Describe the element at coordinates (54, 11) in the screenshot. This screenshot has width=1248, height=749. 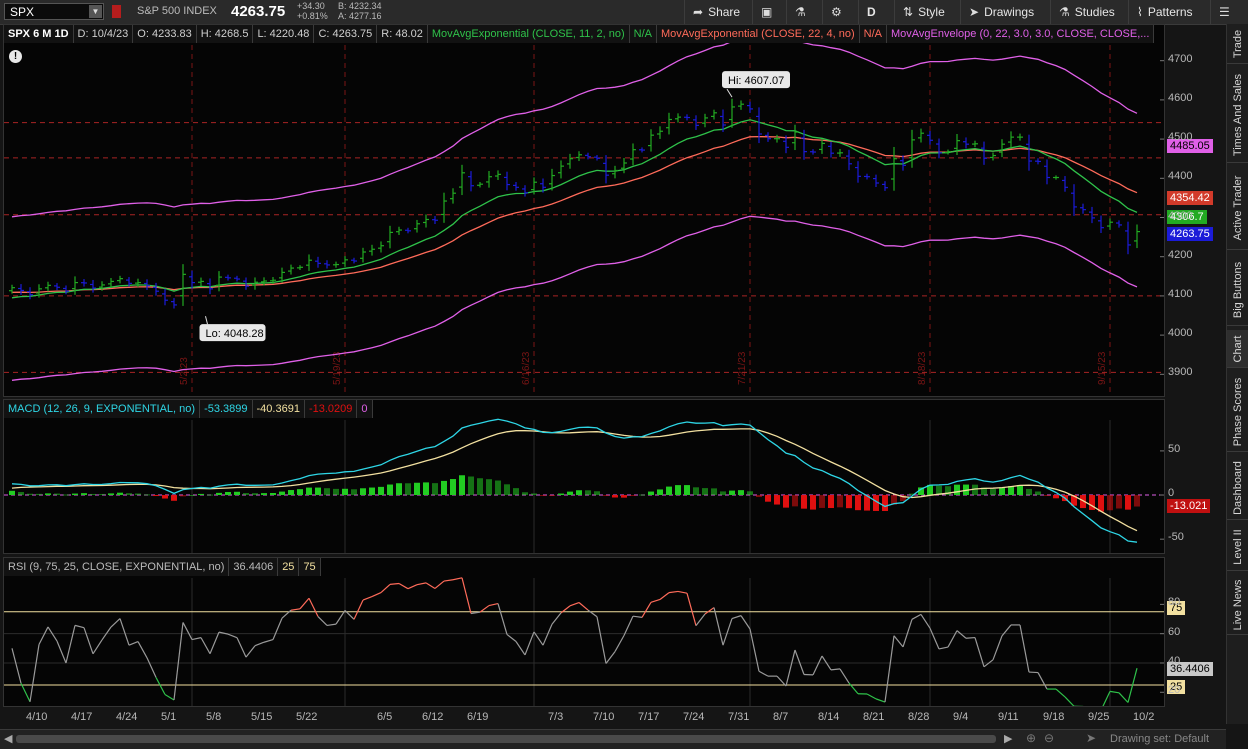
I see `symbol-input: SPX ▼` at that location.